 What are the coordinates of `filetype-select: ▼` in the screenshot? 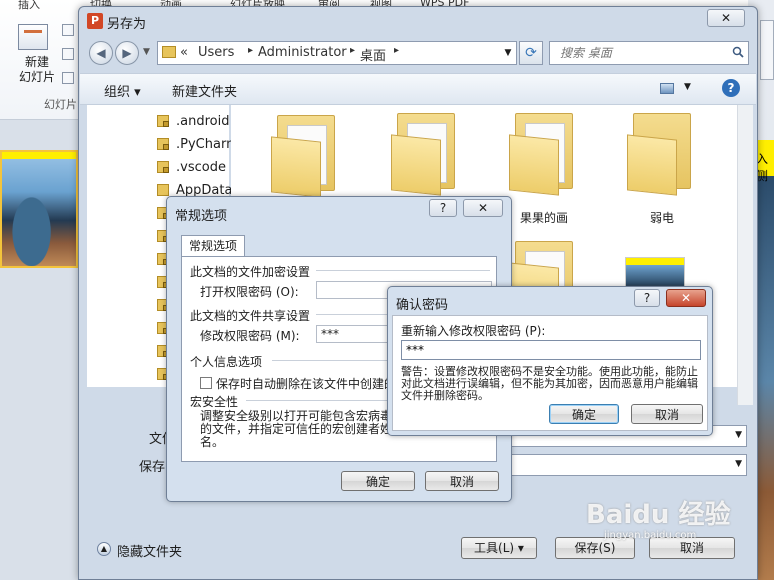 It's located at (628, 465).